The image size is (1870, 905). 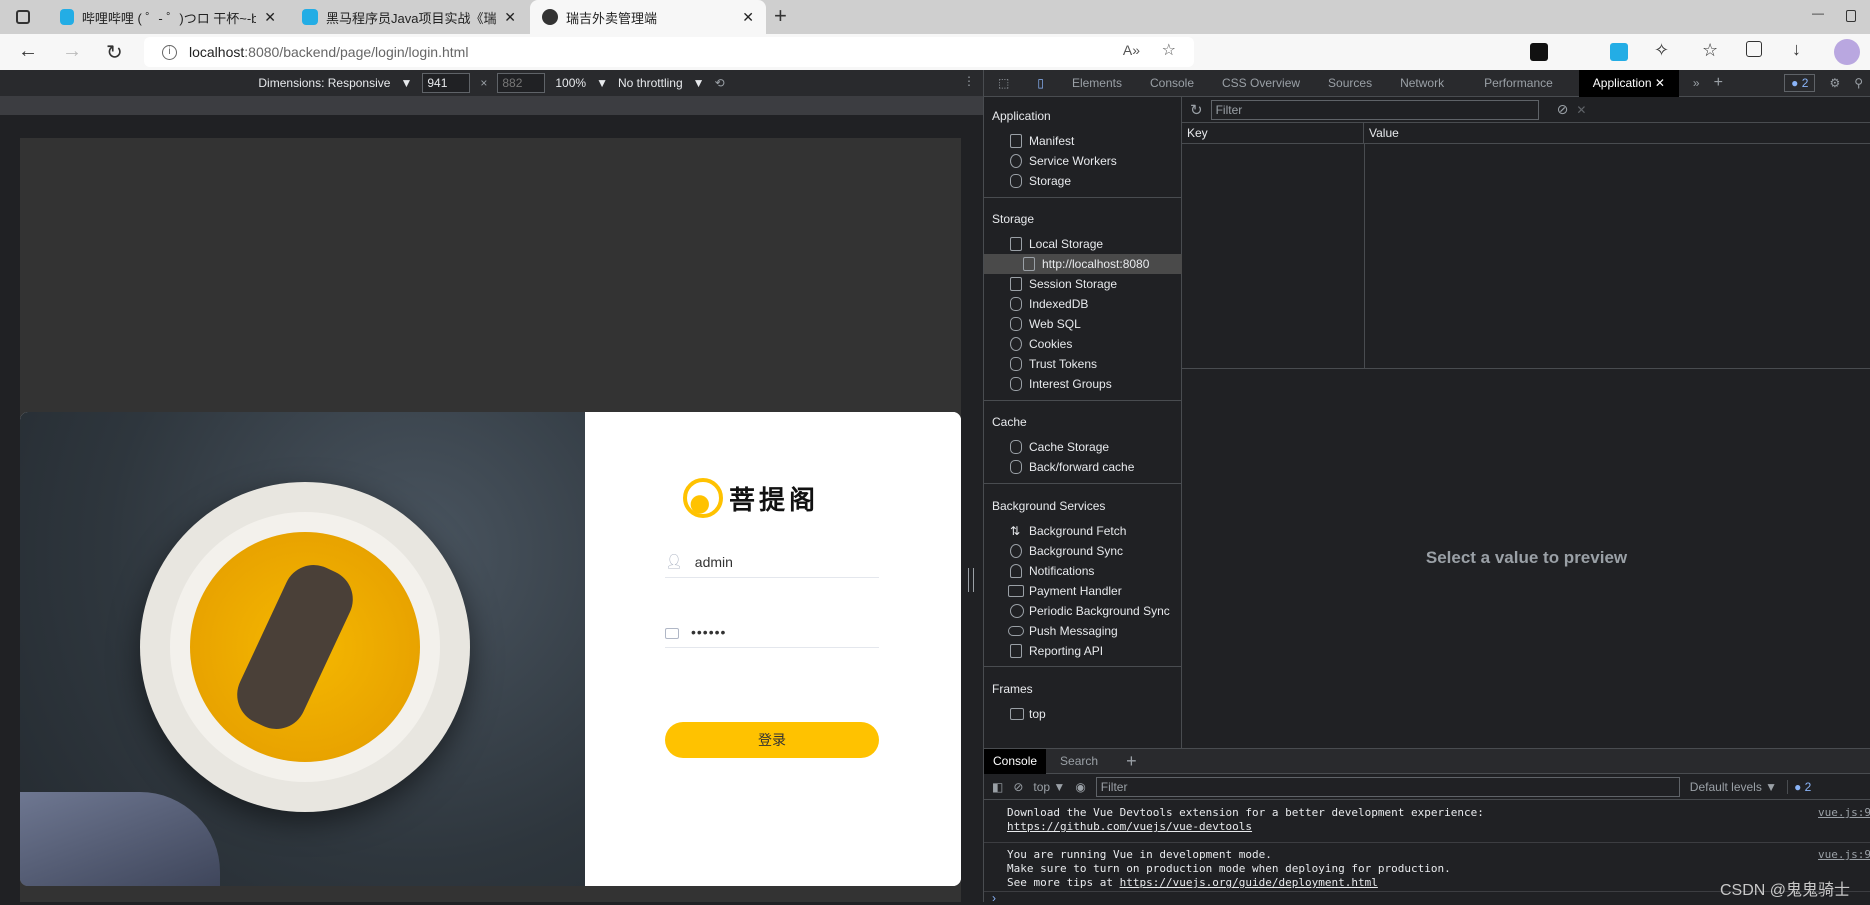 What do you see at coordinates (491, 106) in the screenshot?
I see `media-query-ruler` at bounding box center [491, 106].